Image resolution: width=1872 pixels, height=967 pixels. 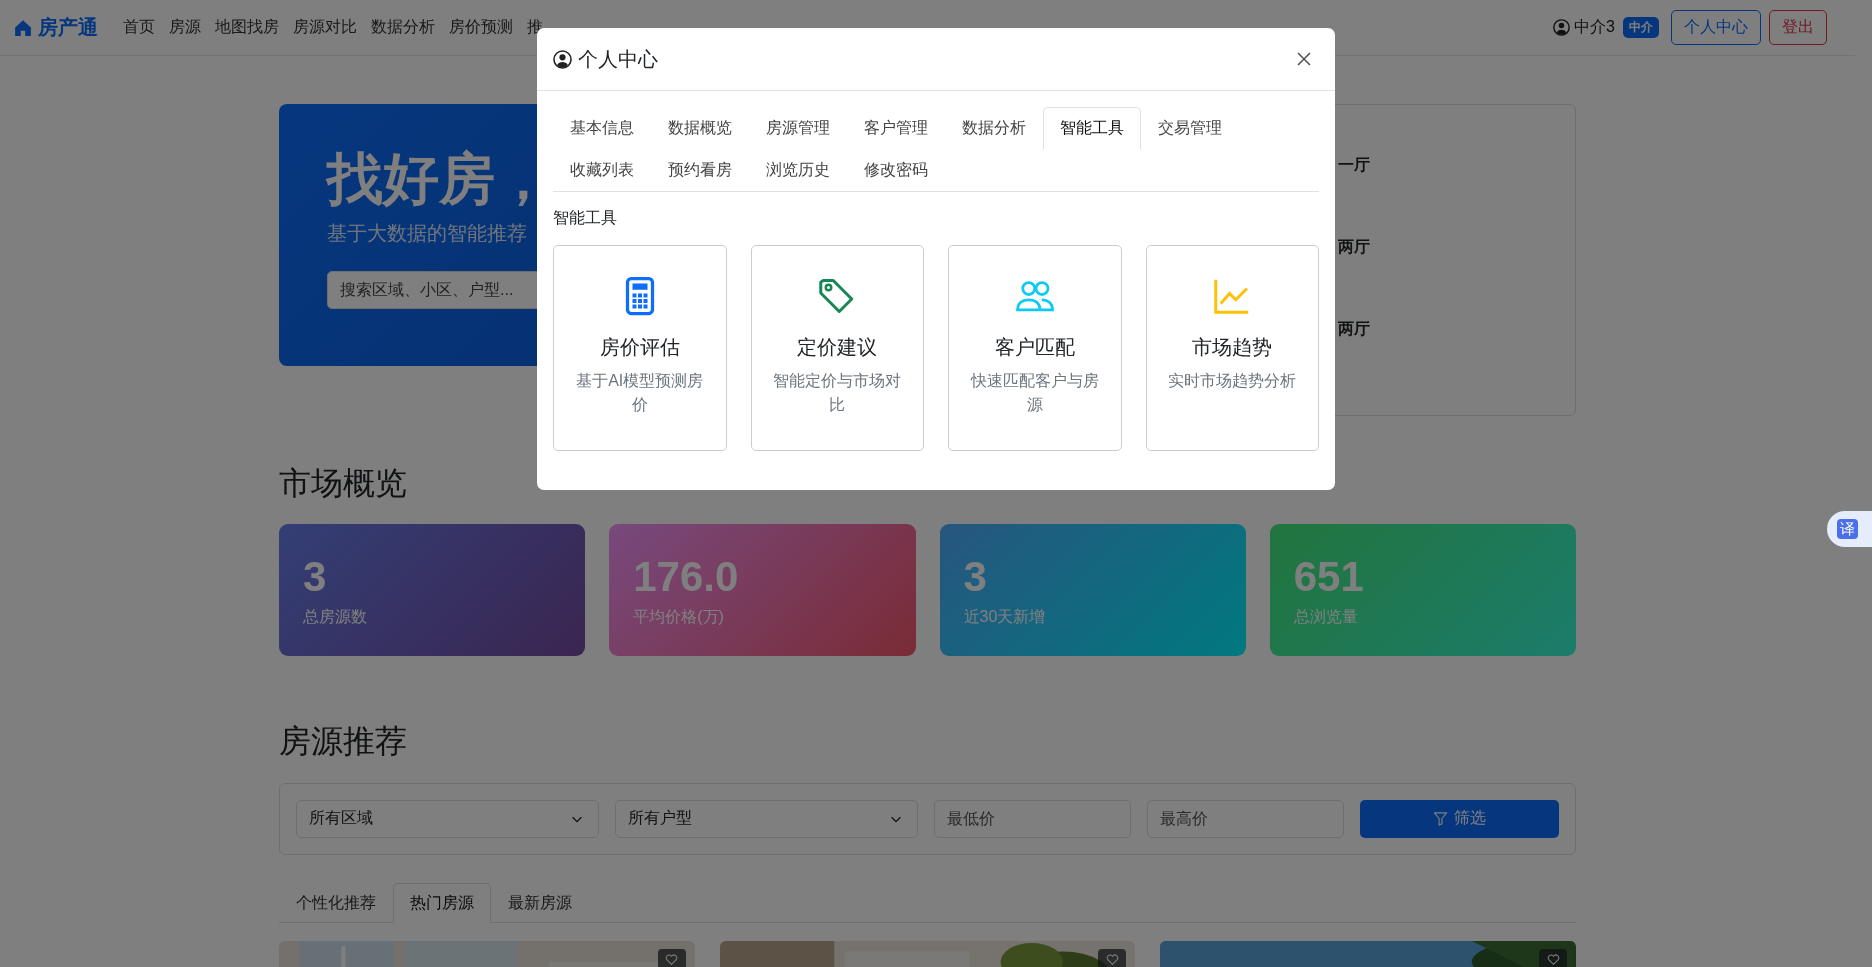 I want to click on stat-label: 近30天新增, so click(x=1005, y=616).